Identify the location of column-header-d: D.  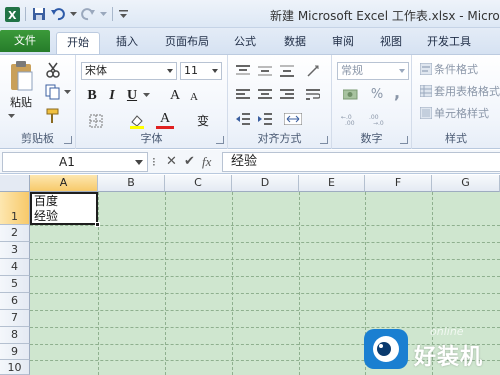
(265, 183).